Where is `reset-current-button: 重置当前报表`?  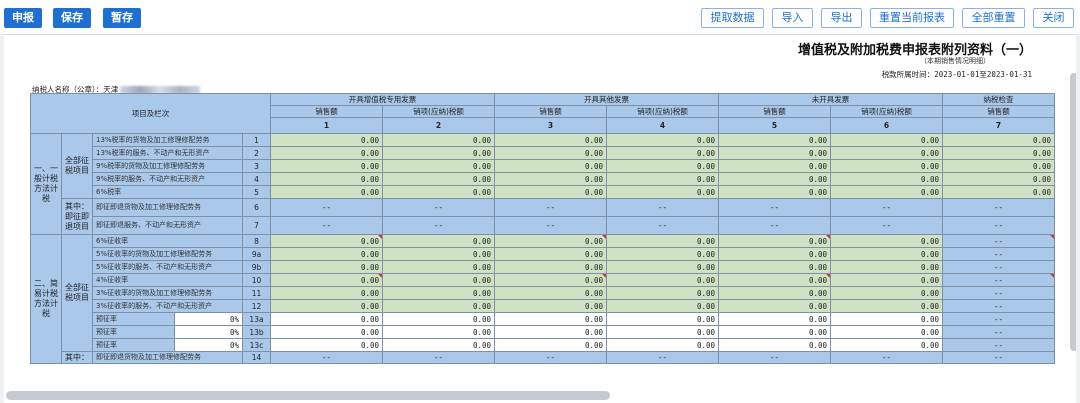
reset-current-button: 重置当前报表 is located at coordinates (912, 18).